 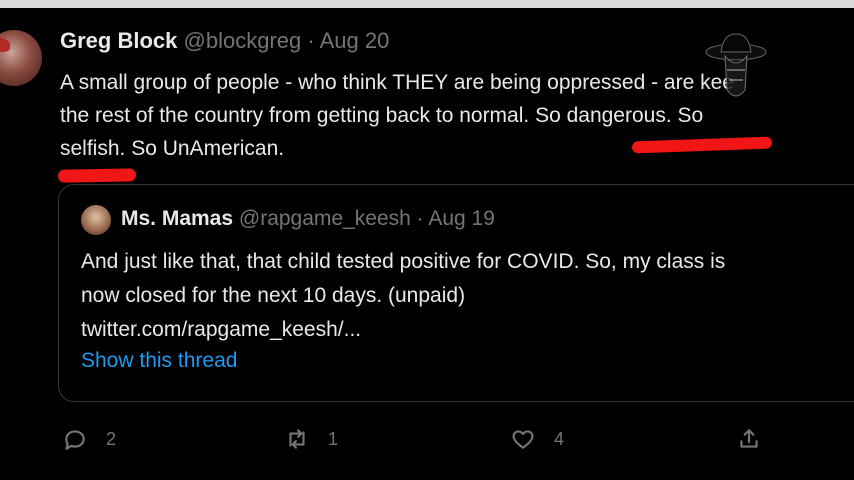 I want to click on quote-author-handle: @rapgame_keesh, so click(x=325, y=218).